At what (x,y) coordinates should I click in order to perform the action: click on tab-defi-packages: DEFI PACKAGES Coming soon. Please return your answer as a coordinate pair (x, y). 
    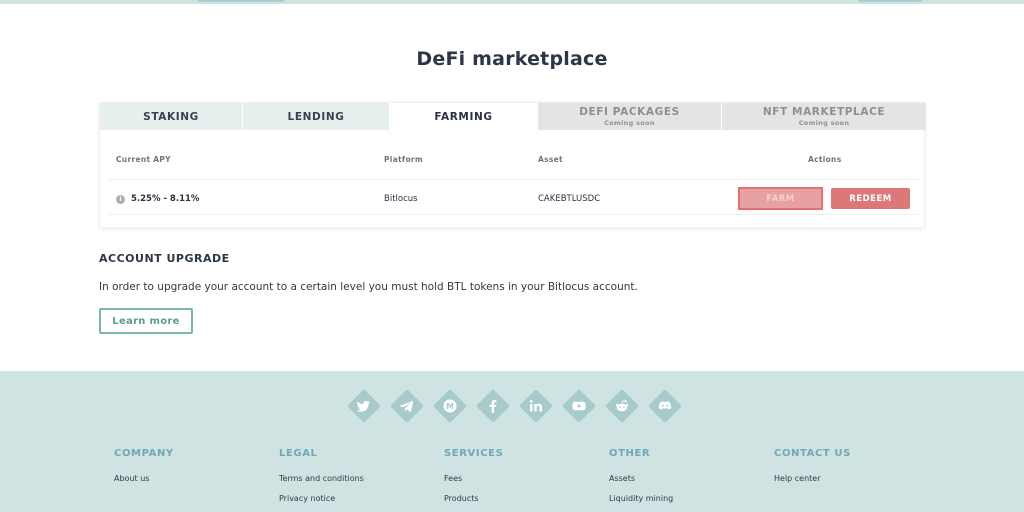
    Looking at the image, I should click on (630, 116).